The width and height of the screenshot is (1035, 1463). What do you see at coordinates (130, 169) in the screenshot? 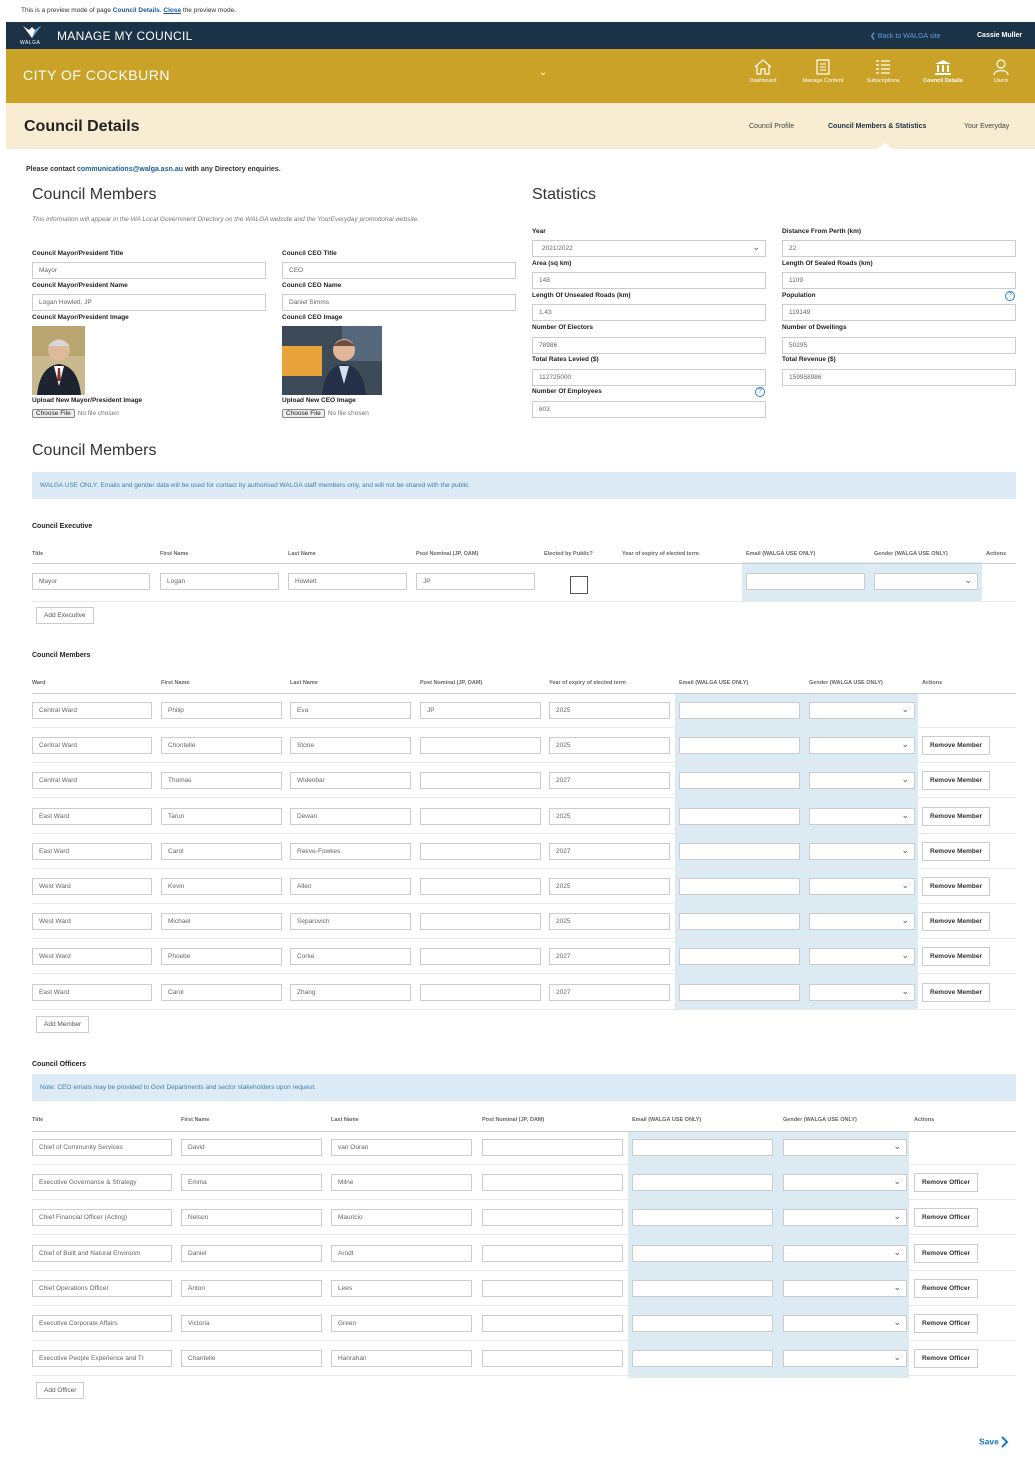
I see `contact-email-link: communications@walga.asn.au` at bounding box center [130, 169].